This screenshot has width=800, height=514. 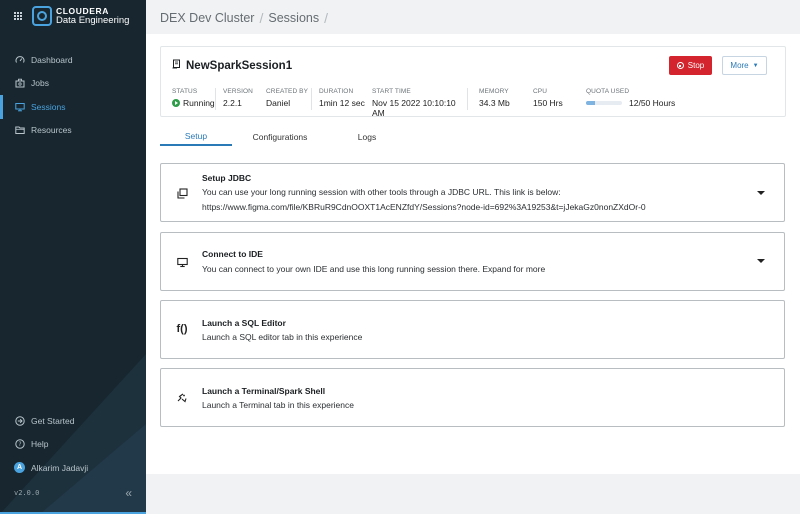 I want to click on meta-label: MEMORY, so click(x=494, y=91).